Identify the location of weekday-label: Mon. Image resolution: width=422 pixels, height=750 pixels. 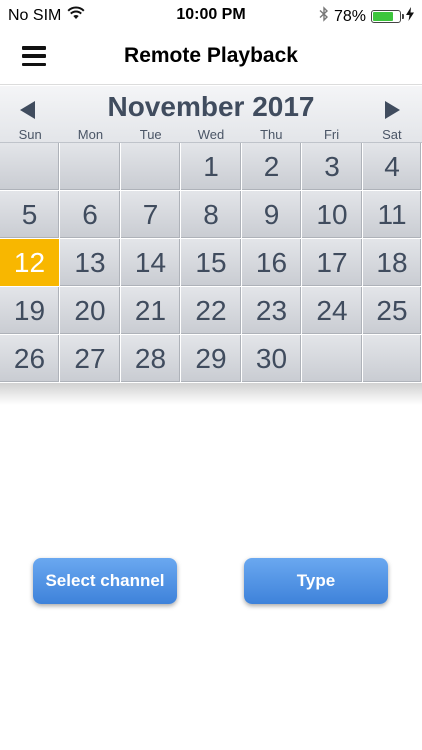
(90, 134).